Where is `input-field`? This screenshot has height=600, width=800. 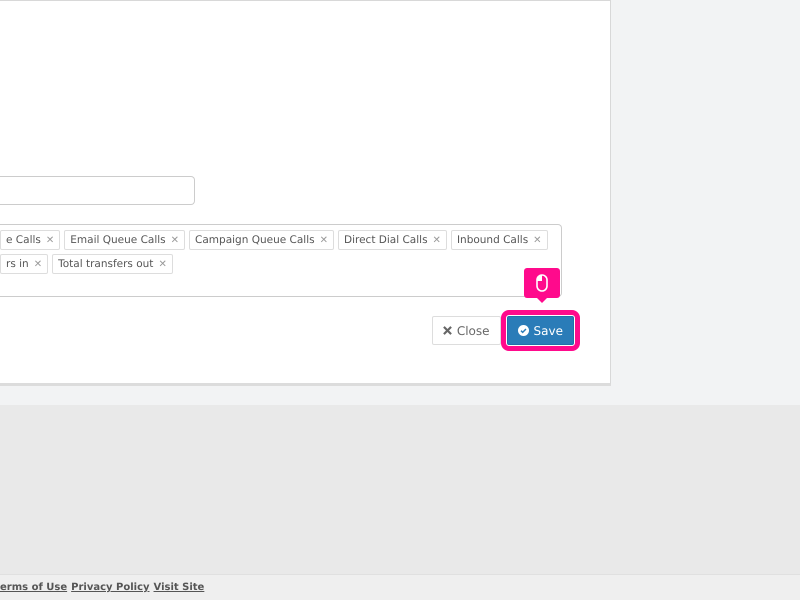
input-field is located at coordinates (97, 190).